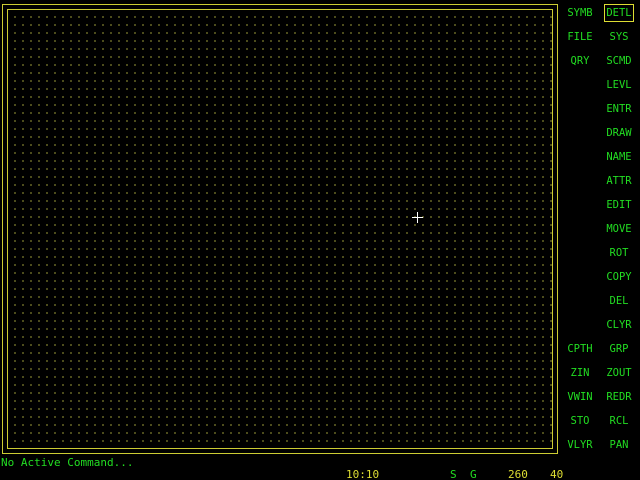  What do you see at coordinates (557, 474) in the screenshot?
I see `coordinate-y-readout: 40` at bounding box center [557, 474].